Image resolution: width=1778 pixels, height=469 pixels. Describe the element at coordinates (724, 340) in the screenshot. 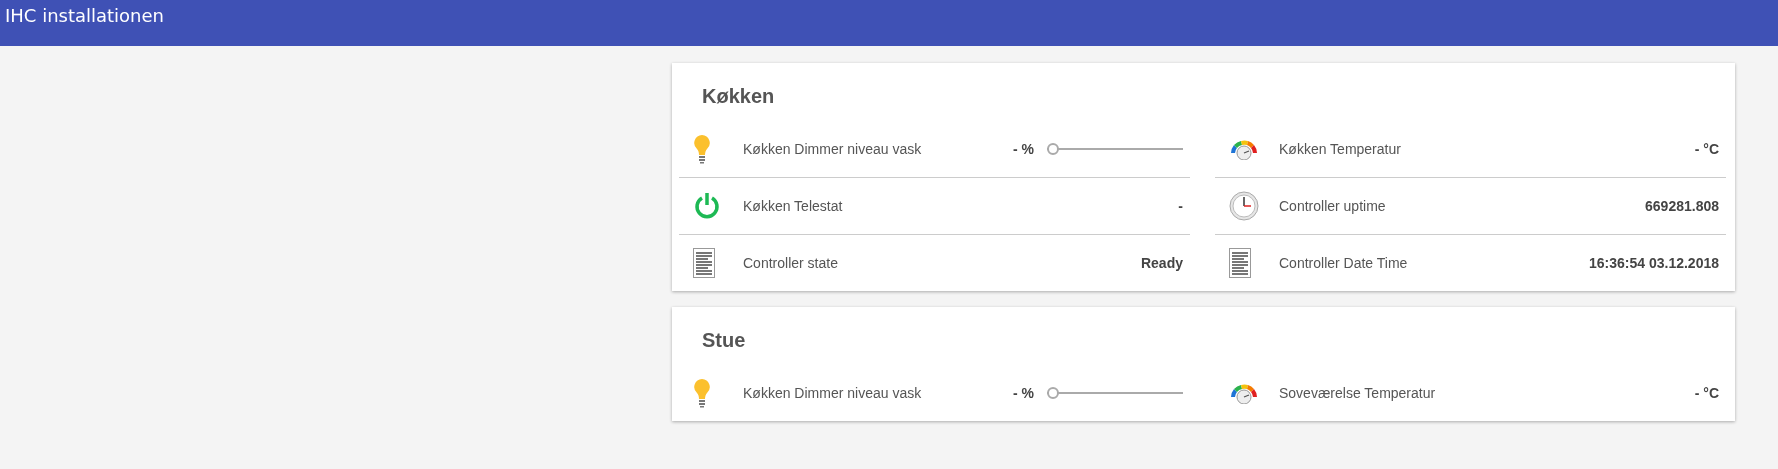

I see `room-title: Stue` at that location.